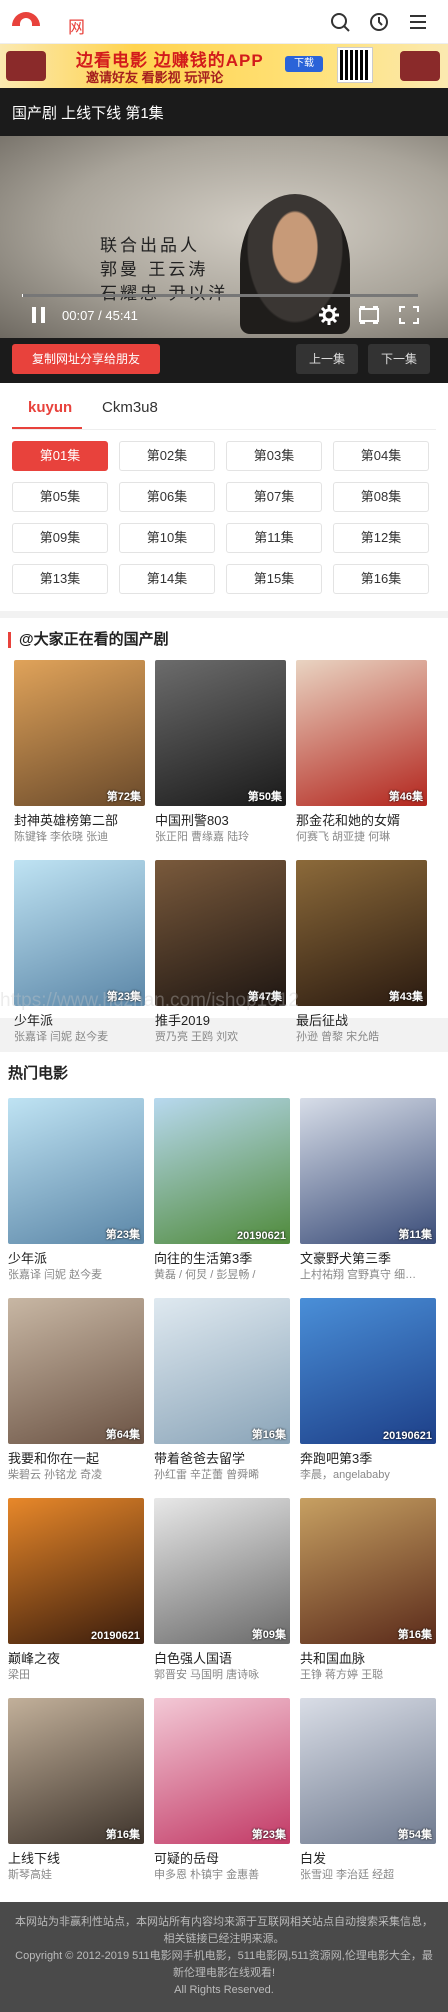 The width and height of the screenshot is (448, 2012). What do you see at coordinates (60, 456) in the screenshot?
I see `episode-button: 第01集` at bounding box center [60, 456].